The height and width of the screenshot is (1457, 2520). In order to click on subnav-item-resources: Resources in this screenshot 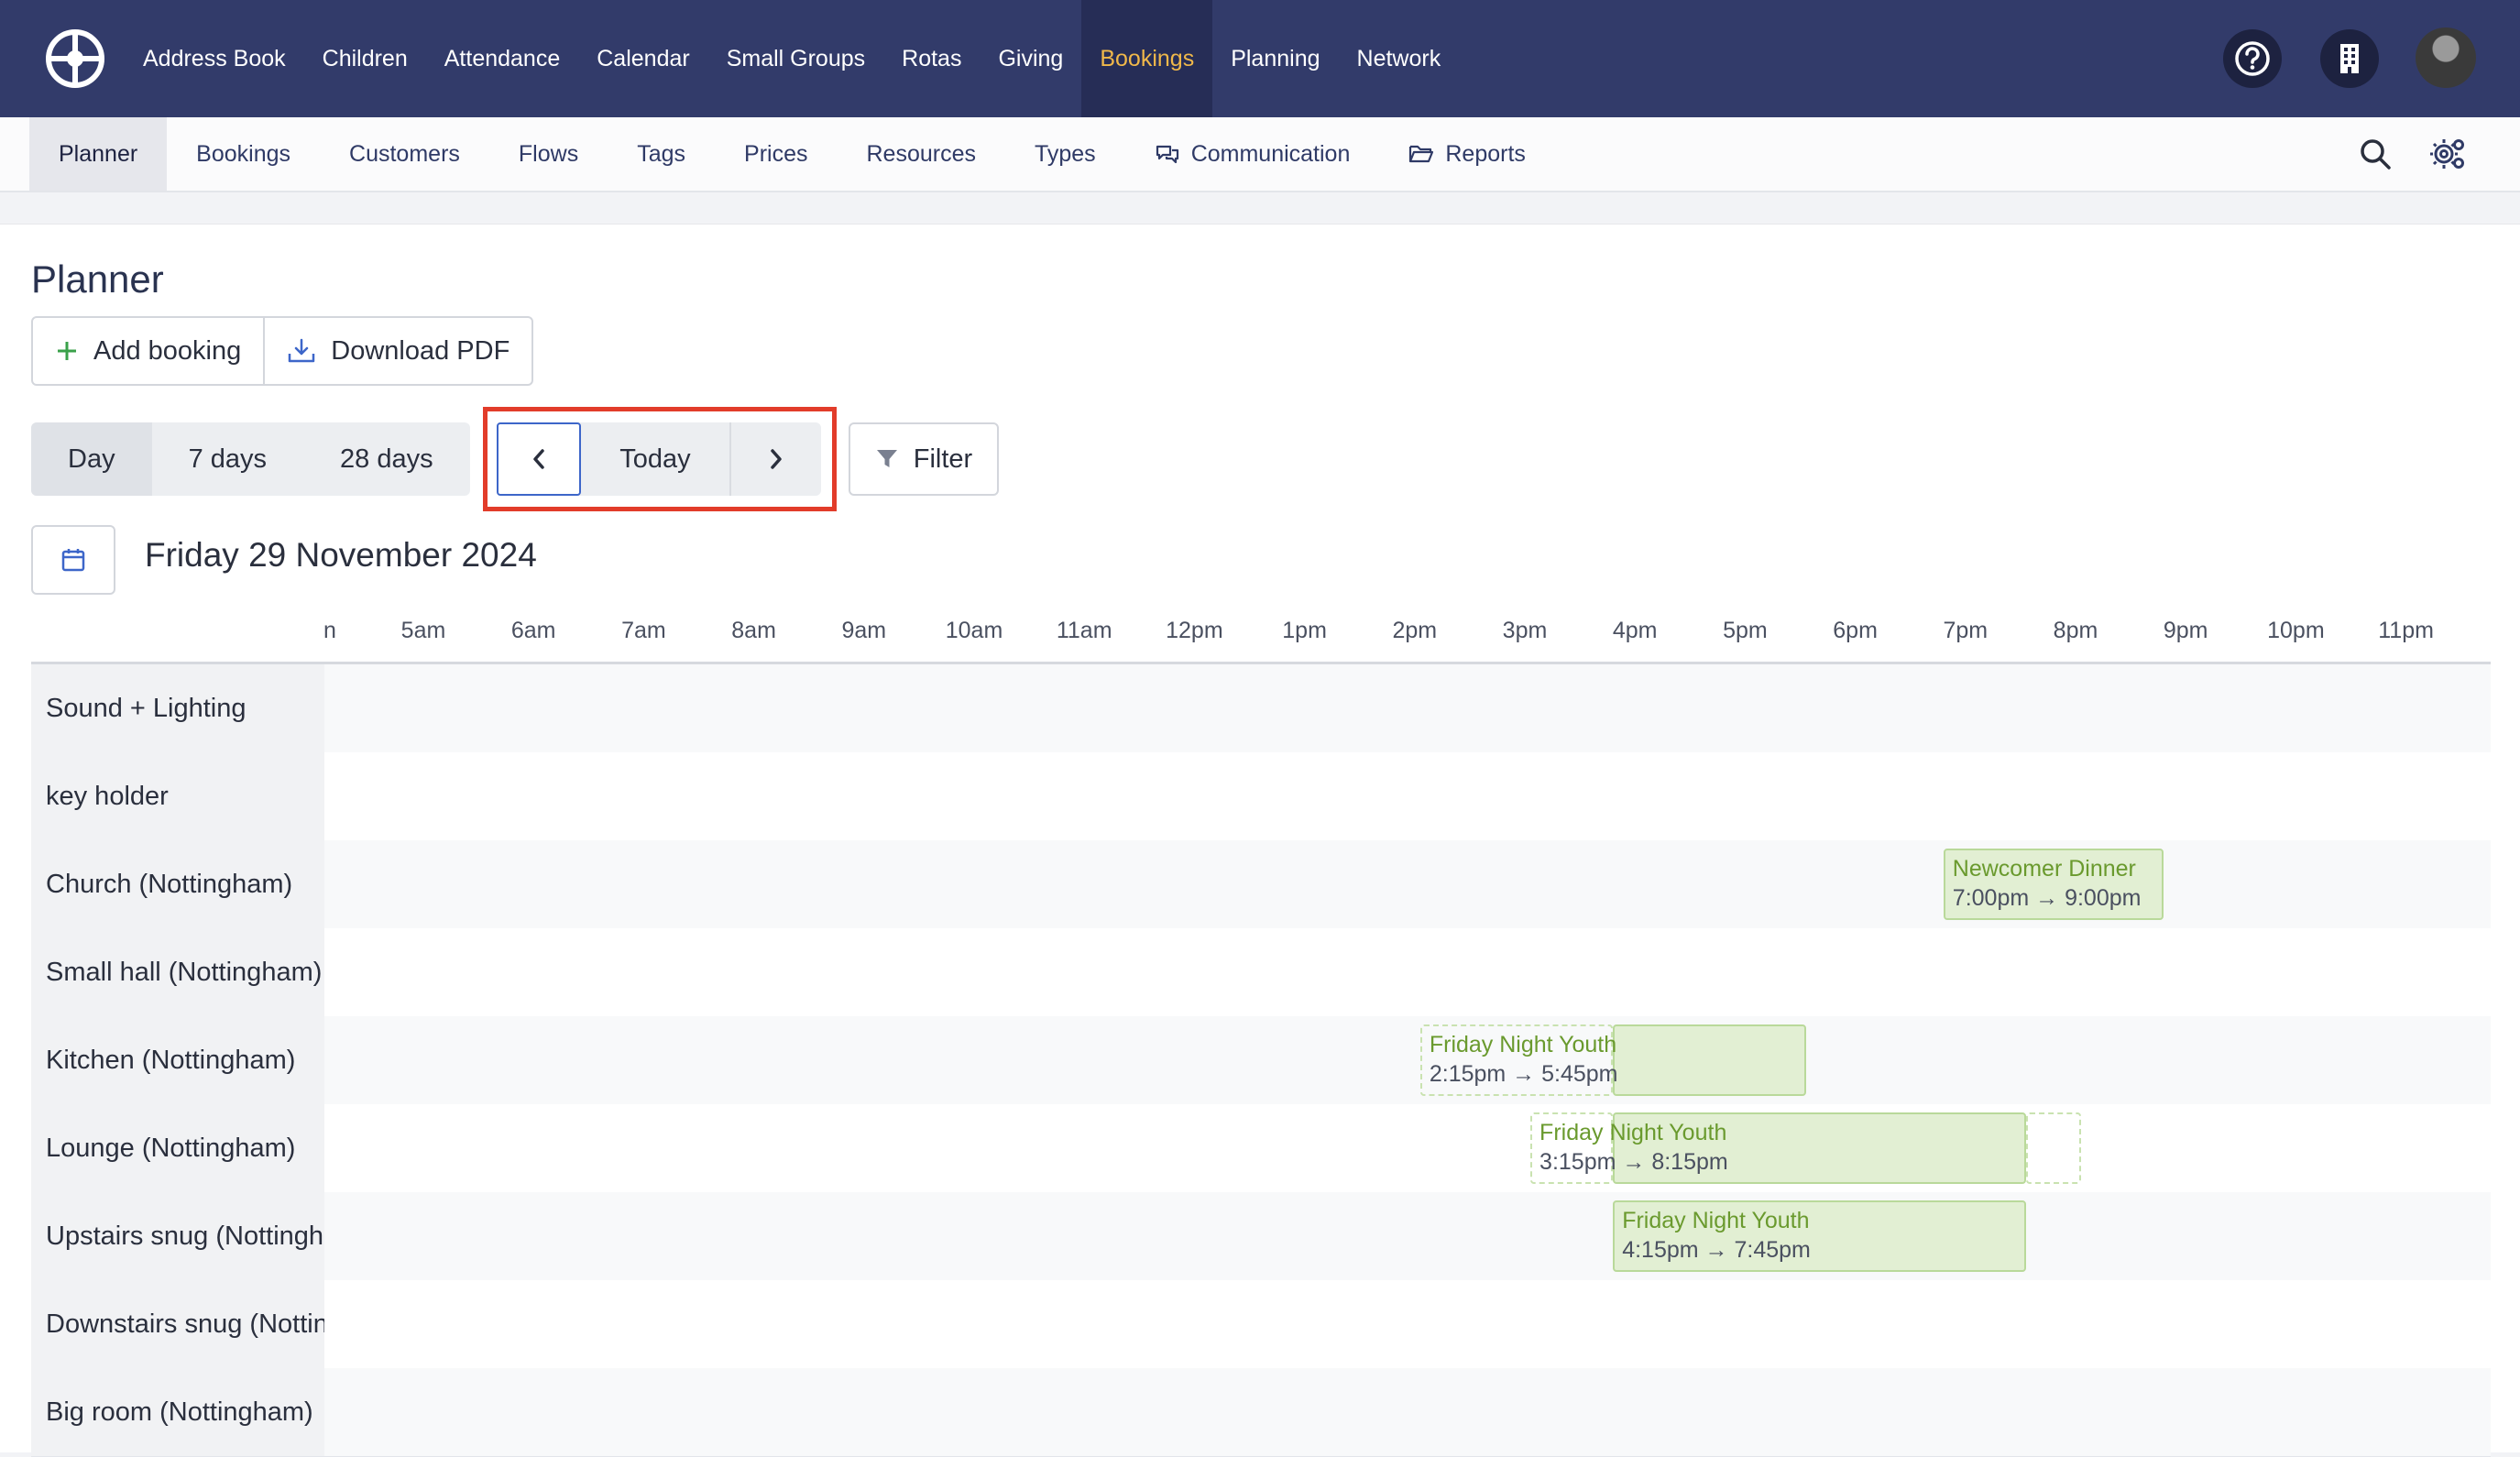, I will do `click(921, 154)`.